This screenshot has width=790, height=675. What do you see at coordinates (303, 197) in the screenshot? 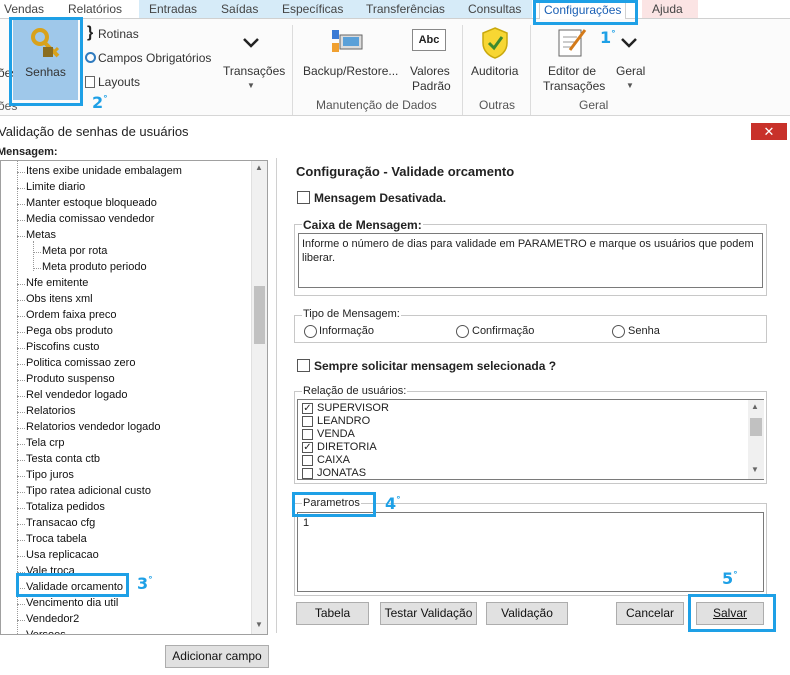
I see `mensagem-desativada-checkbox` at bounding box center [303, 197].